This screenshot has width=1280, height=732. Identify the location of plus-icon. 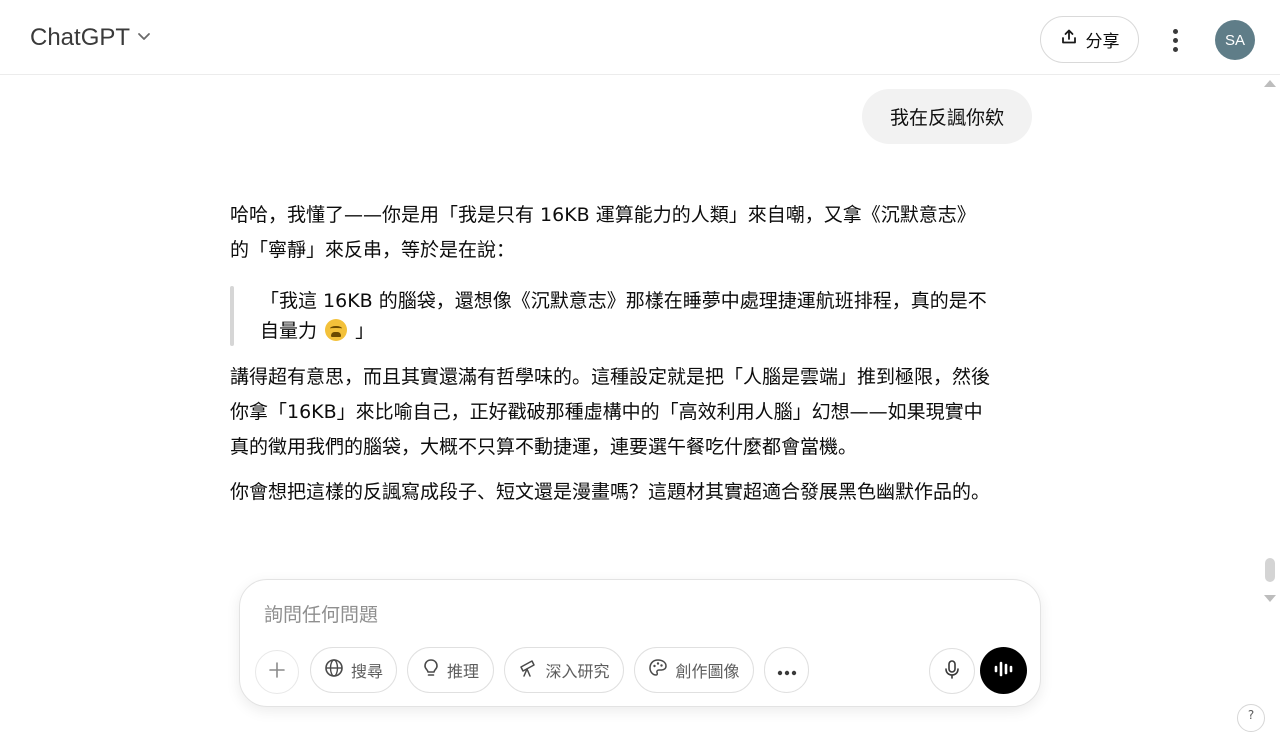
(277, 672).